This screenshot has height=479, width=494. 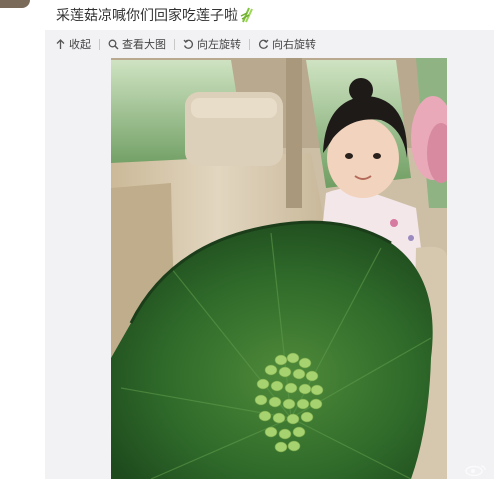 I want to click on rotate-left-icon, so click(x=188, y=44).